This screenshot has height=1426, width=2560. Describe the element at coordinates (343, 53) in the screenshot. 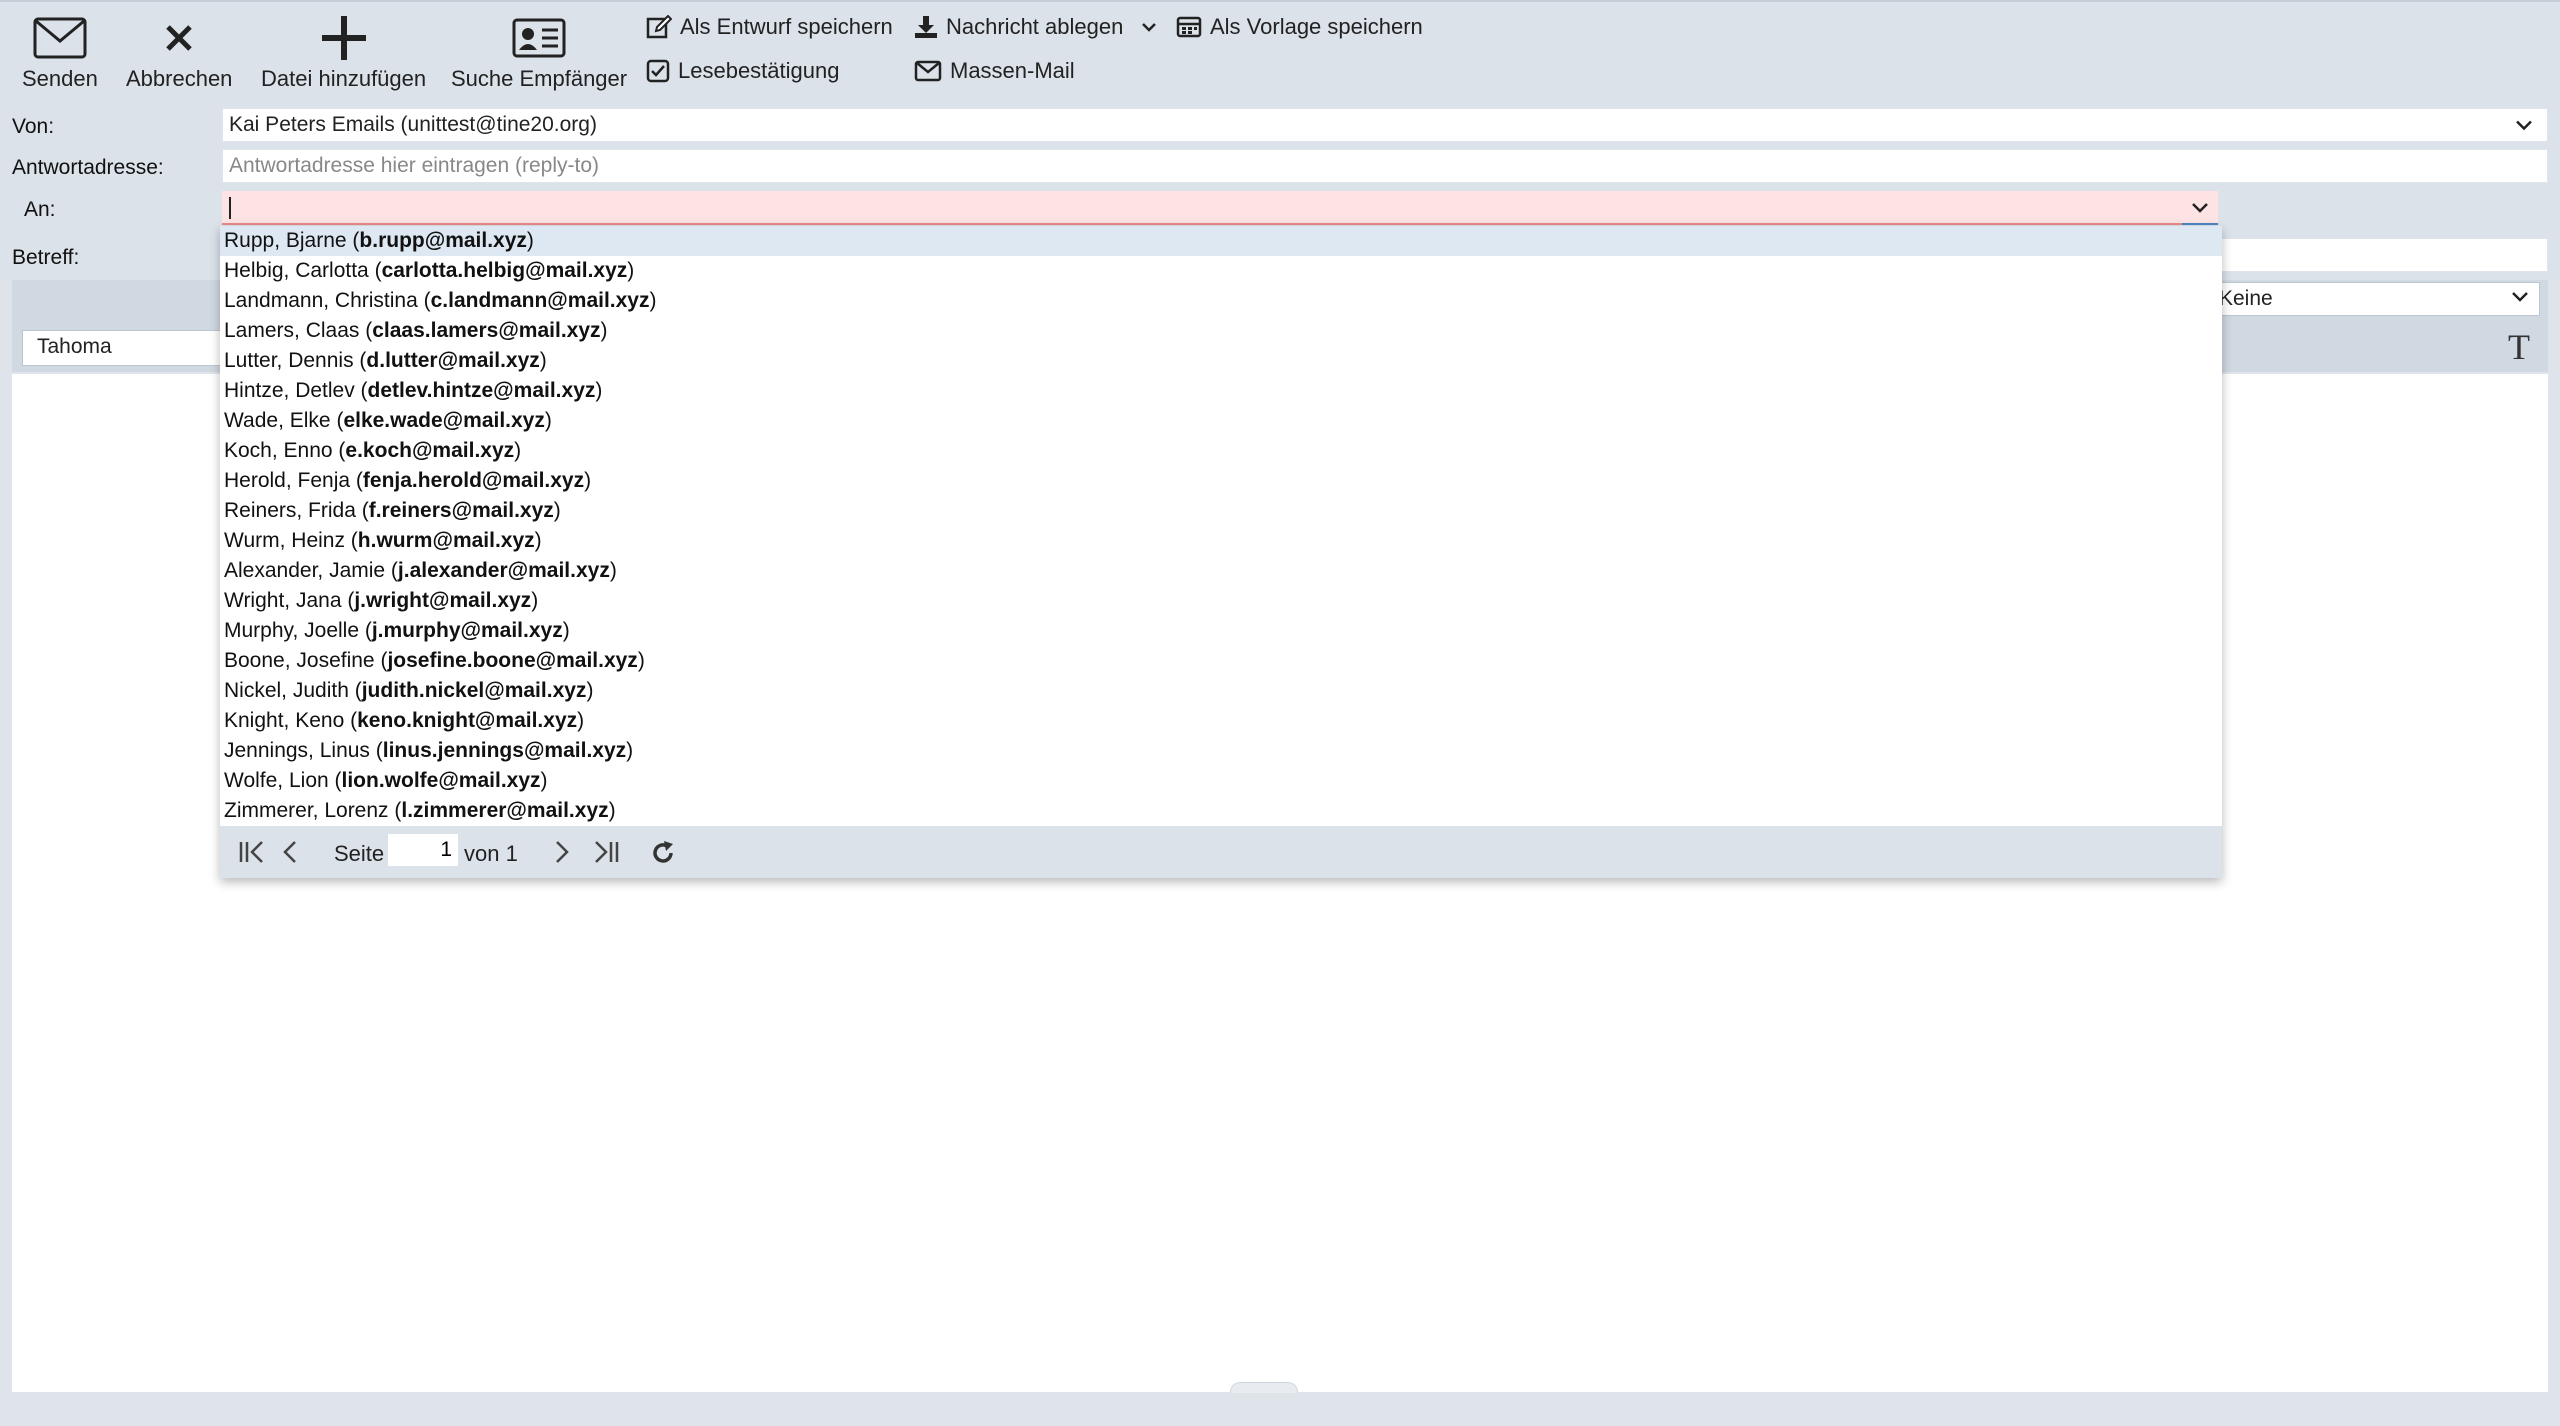

I see `add-file-button: Datei hinzufügen` at that location.